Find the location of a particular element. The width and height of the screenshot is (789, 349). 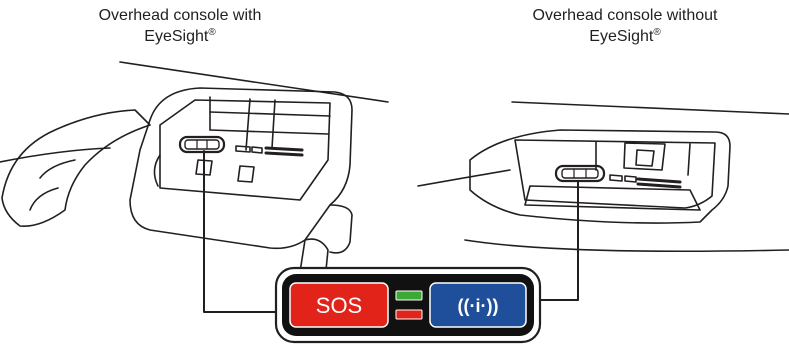

info-telematics-icon: ((·i·)) is located at coordinates (478, 306).